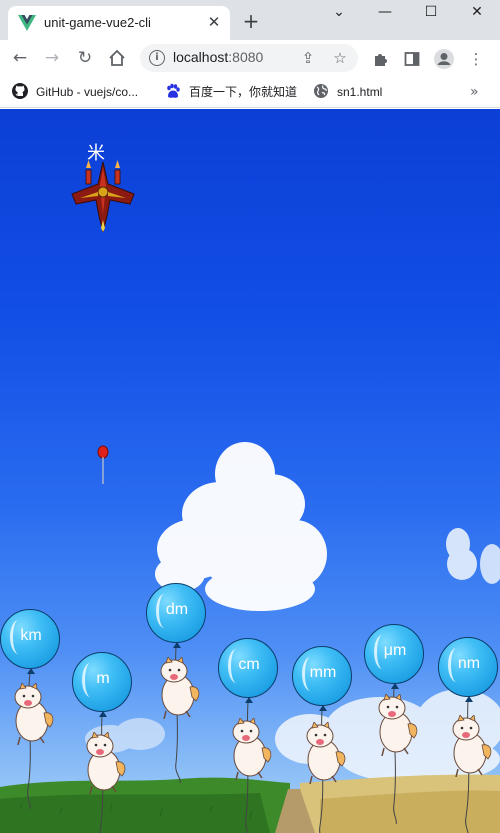 The width and height of the screenshot is (500, 833). What do you see at coordinates (476, 59) in the screenshot?
I see `menu-kebab-icon: ⋮` at bounding box center [476, 59].